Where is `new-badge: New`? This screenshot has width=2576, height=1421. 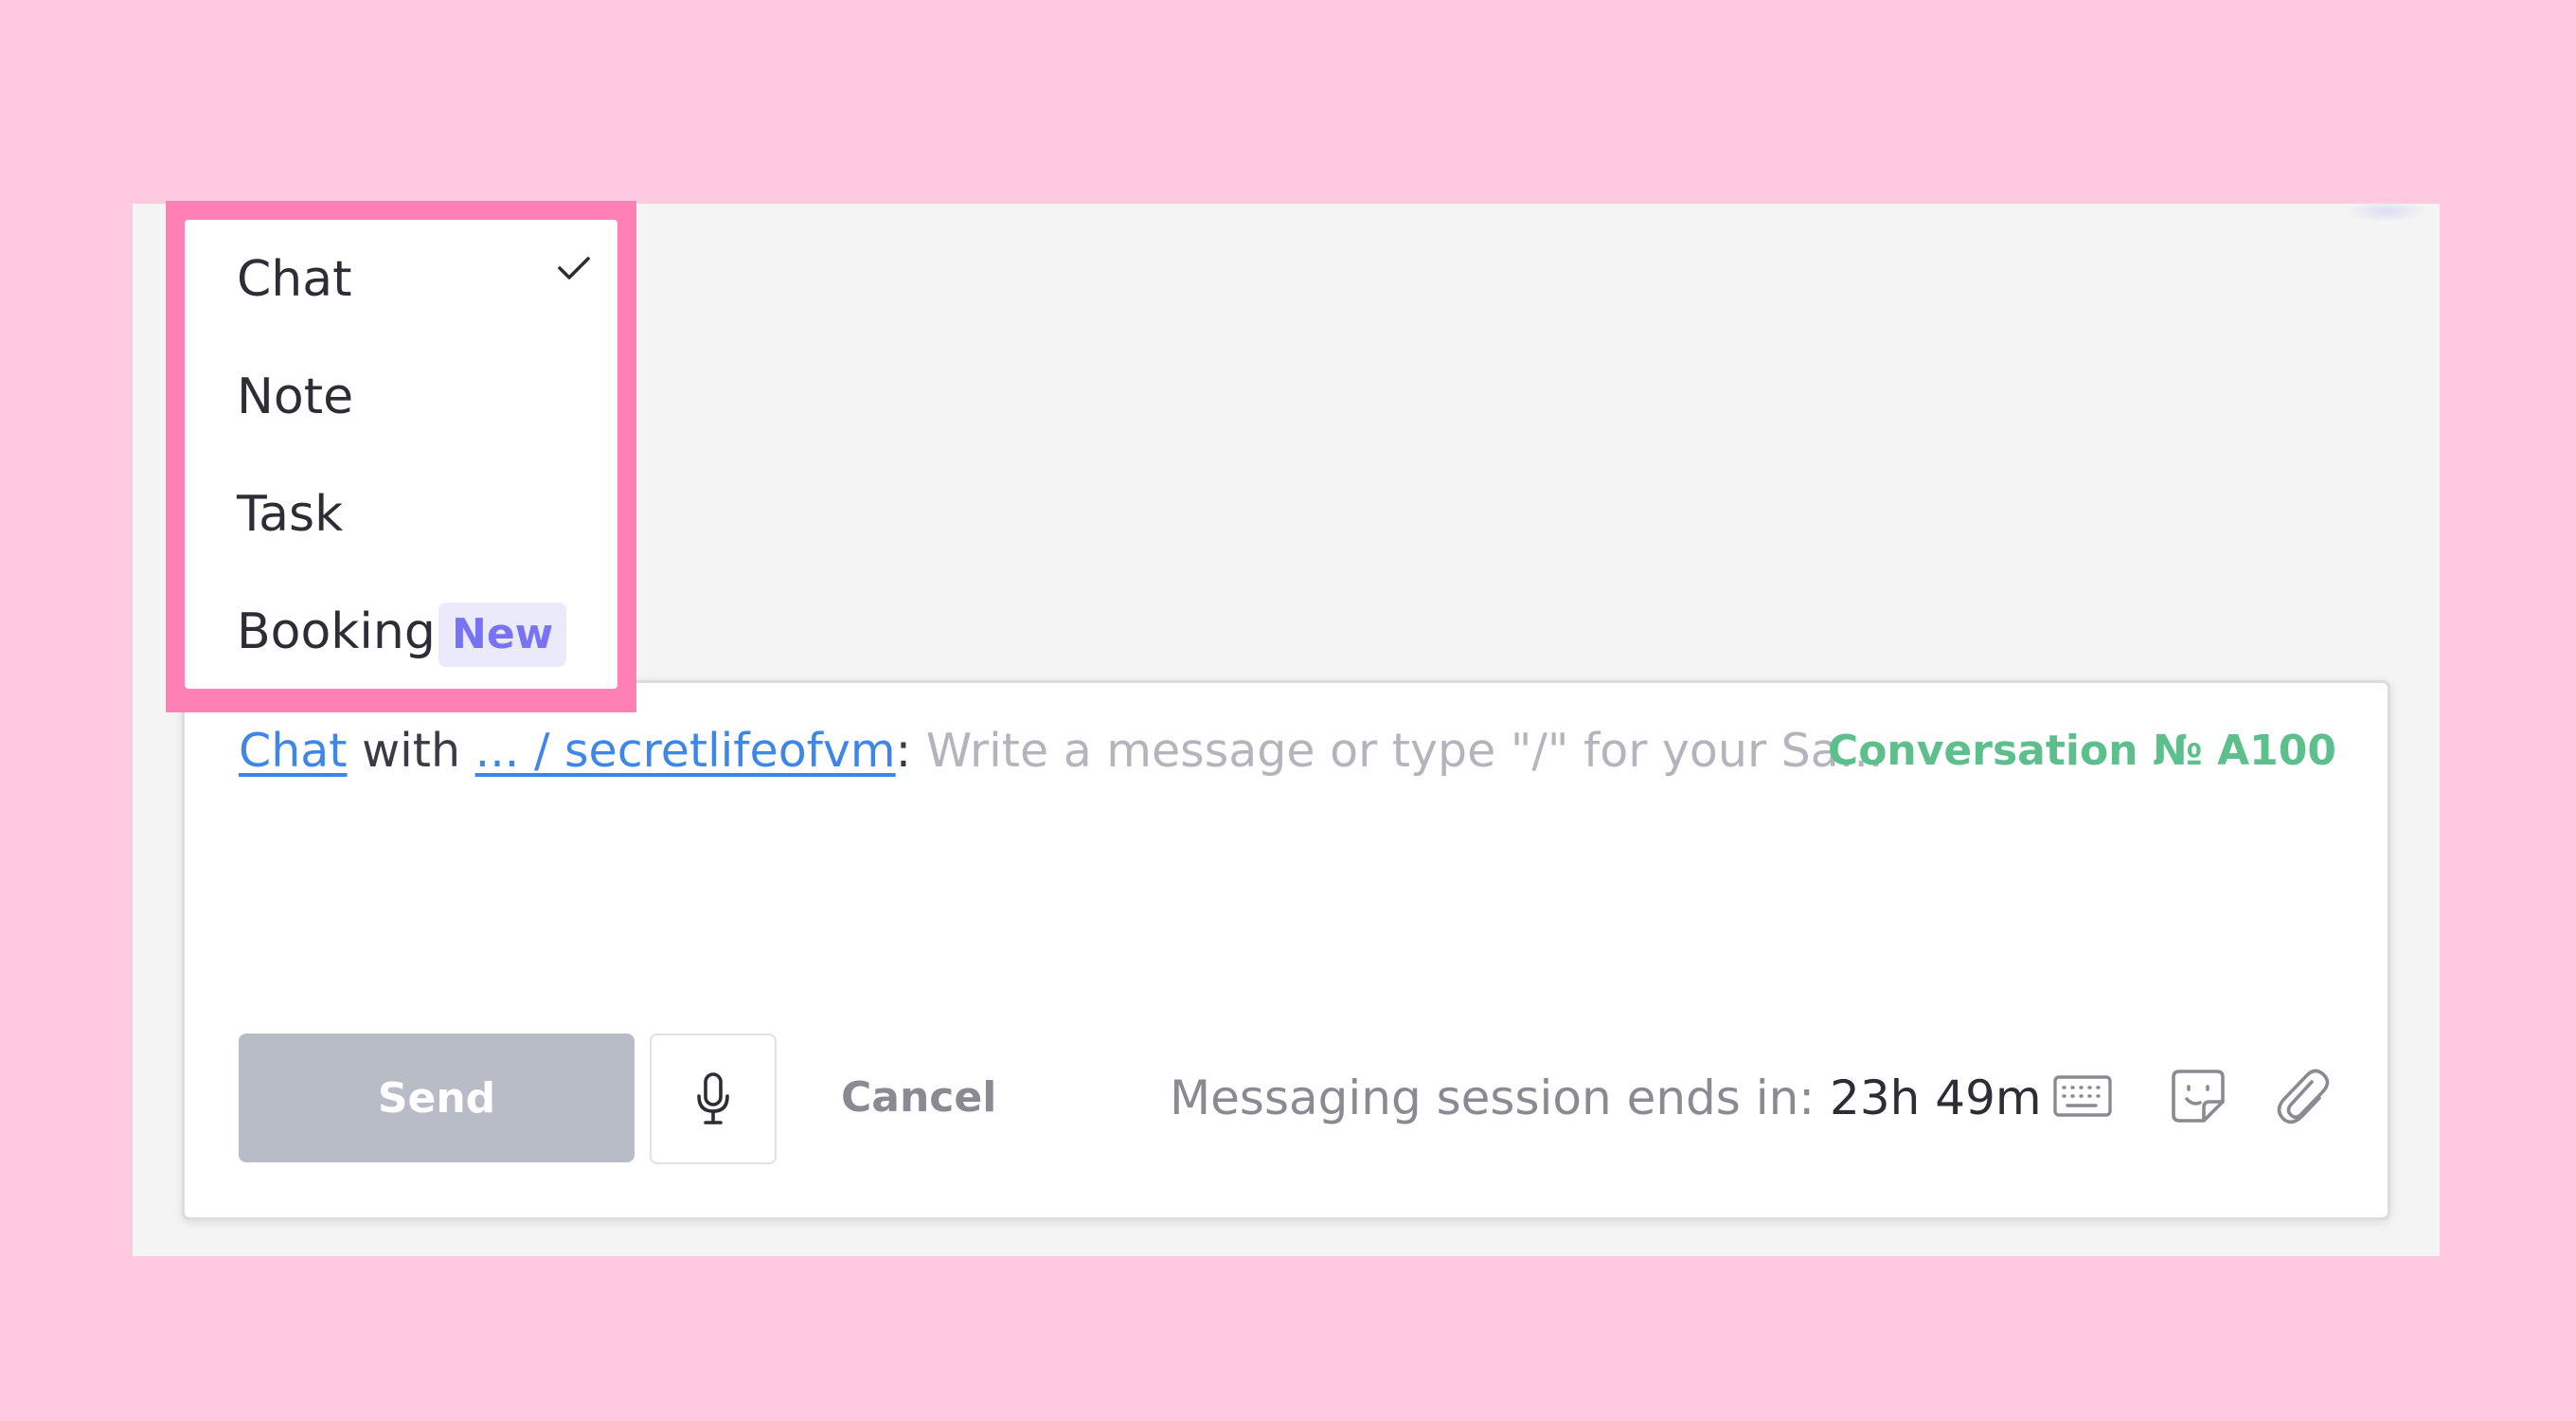
new-badge: New is located at coordinates (502, 635).